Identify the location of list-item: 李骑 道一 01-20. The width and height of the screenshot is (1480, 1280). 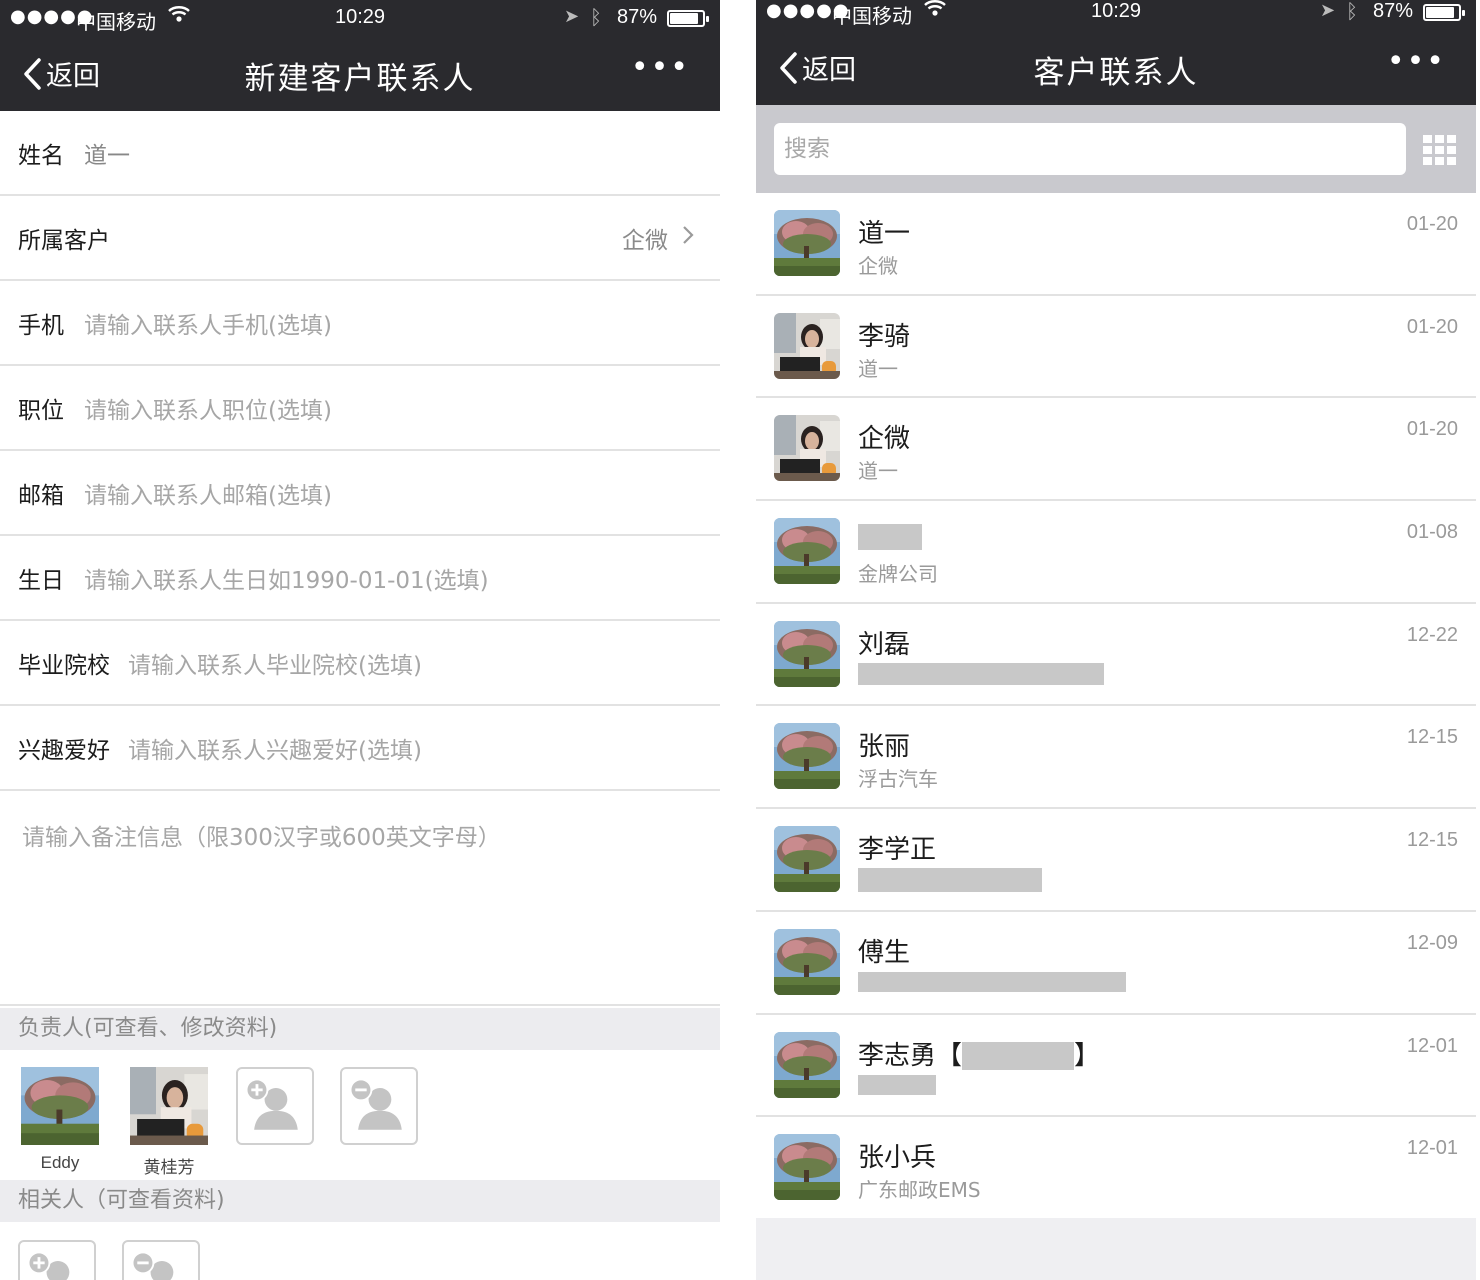
(1116, 347).